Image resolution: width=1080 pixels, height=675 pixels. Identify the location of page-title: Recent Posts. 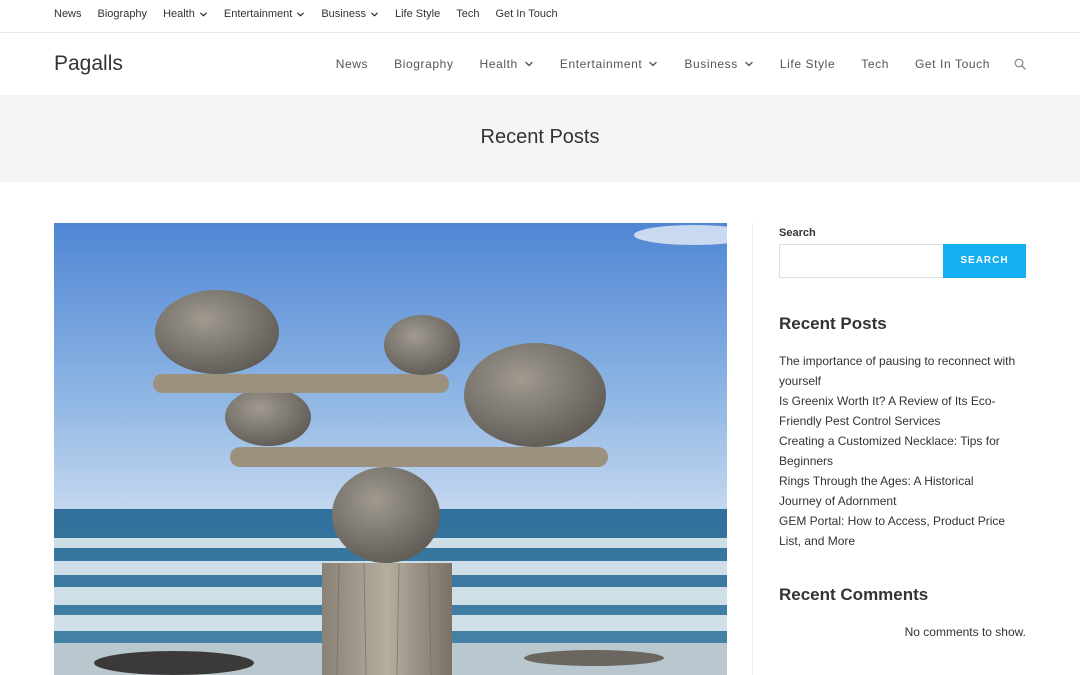
(540, 137).